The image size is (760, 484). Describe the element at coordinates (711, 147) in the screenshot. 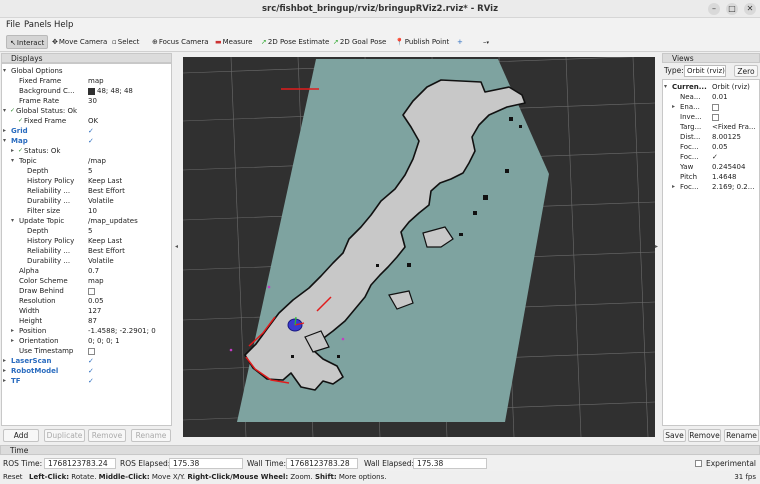

I see `tree-row: Foc... 0.05` at that location.